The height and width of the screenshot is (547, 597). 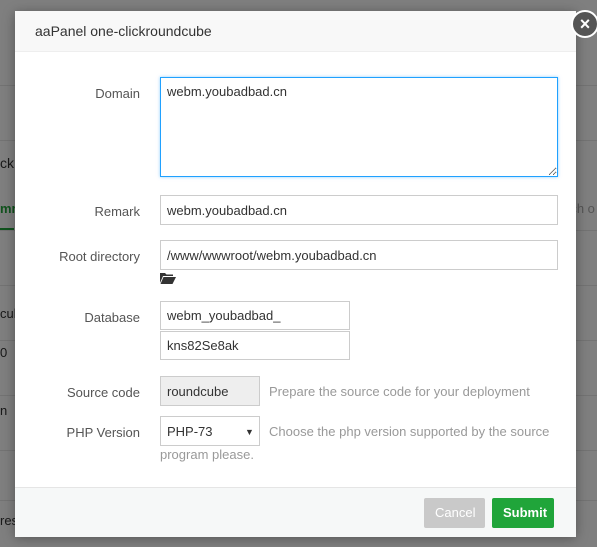 I want to click on submit-button: Submit, so click(x=523, y=513).